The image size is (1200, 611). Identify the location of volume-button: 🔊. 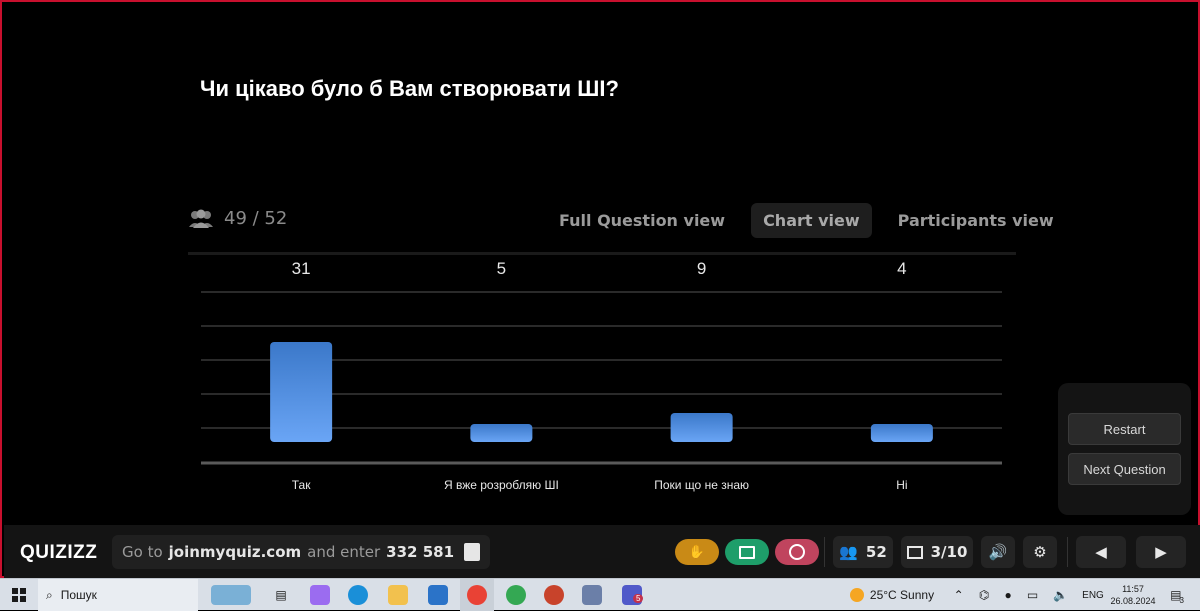
(998, 552).